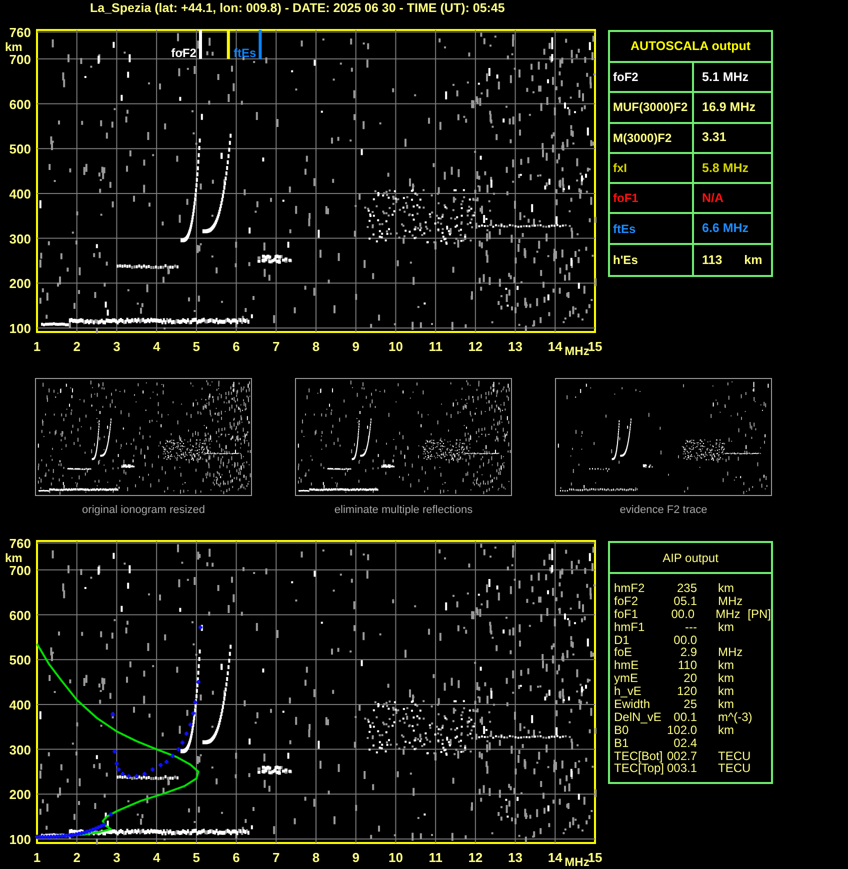  What do you see at coordinates (734, 717) in the screenshot?
I see `parameter-unit: m^(-3)` at bounding box center [734, 717].